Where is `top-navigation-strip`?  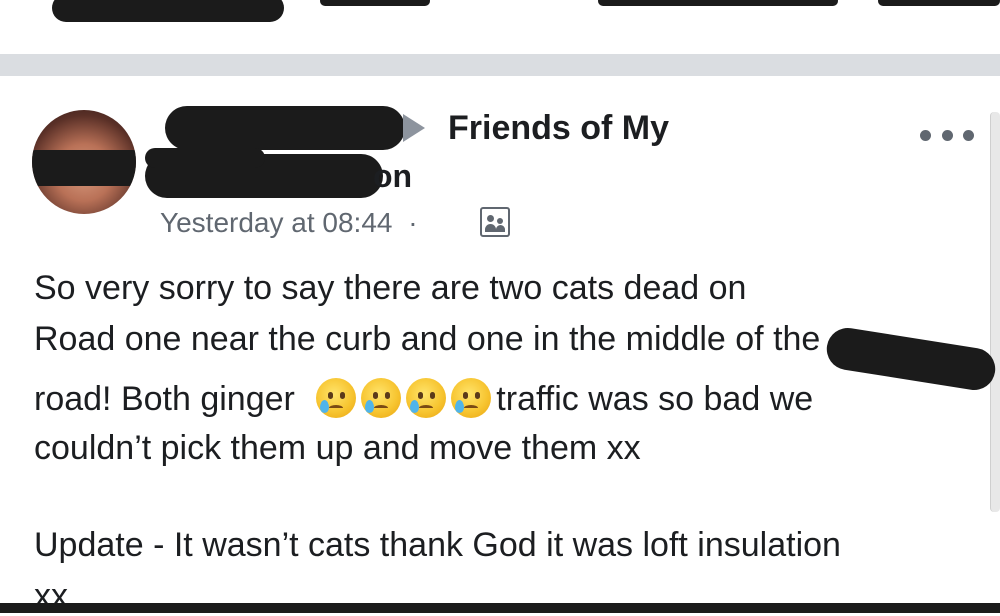 top-navigation-strip is located at coordinates (500, 27).